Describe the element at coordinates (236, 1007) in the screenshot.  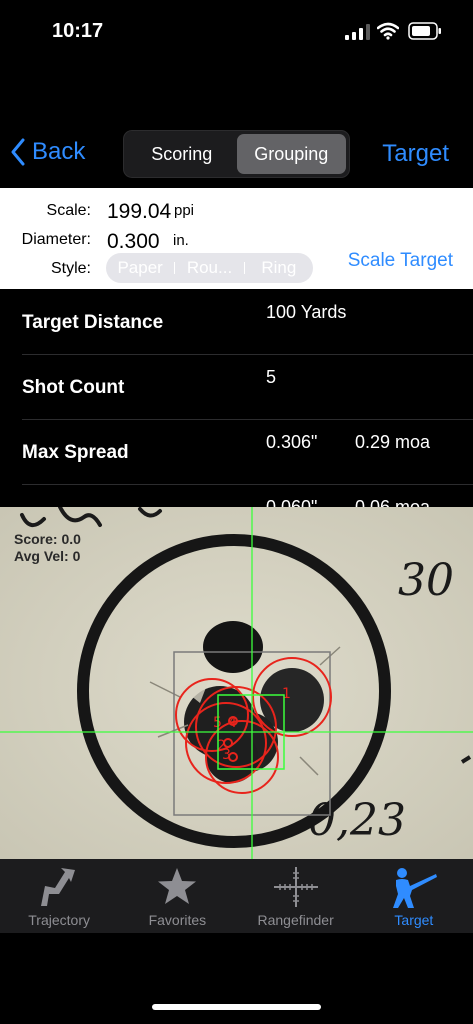
I see `home-indicator` at that location.